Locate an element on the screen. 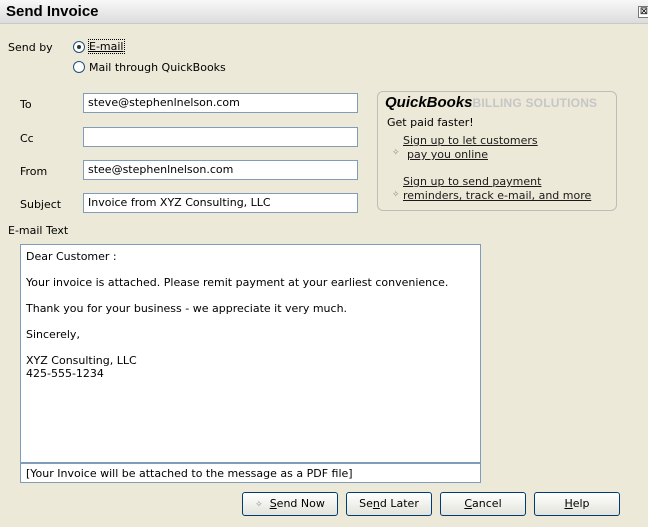 This screenshot has width=648, height=527. signature-phone: 425-555-1234 is located at coordinates (65, 373).